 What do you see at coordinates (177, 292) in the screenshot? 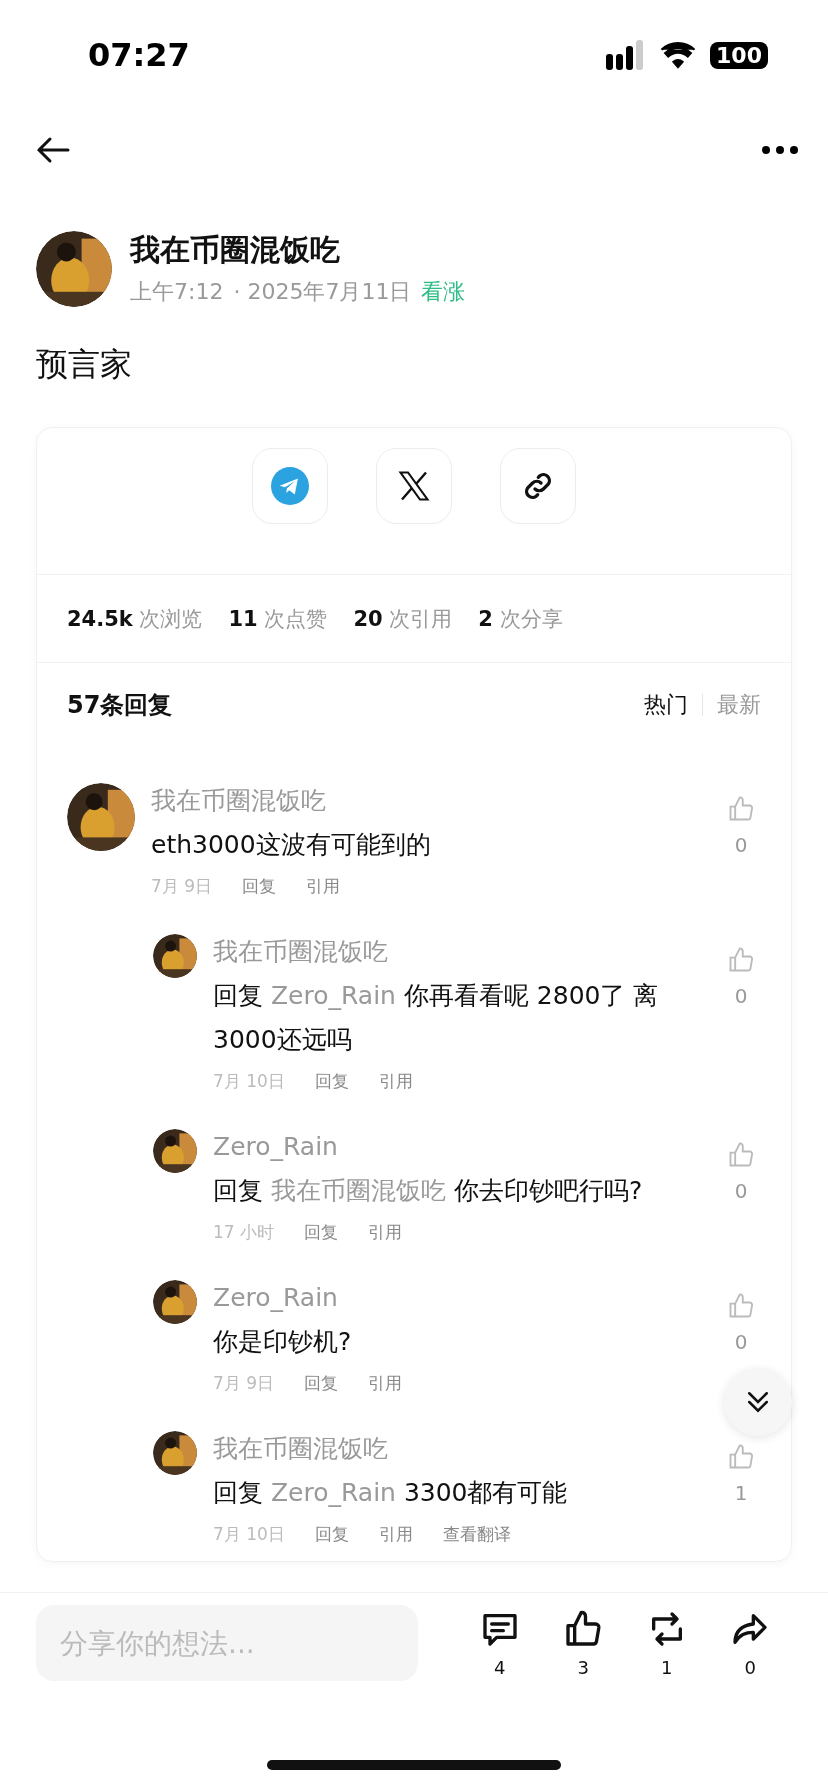
I see `post-time: 上午7:12` at bounding box center [177, 292].